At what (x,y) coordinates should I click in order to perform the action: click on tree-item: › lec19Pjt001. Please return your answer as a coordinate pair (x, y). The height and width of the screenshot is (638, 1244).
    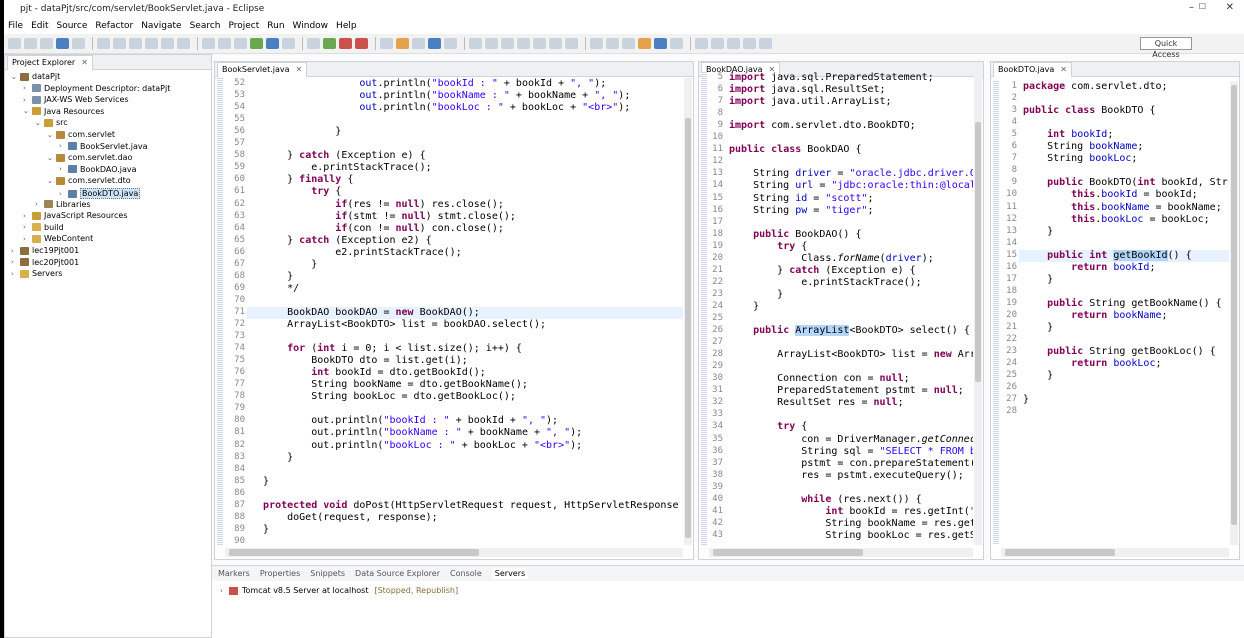
    Looking at the image, I should click on (45, 250).